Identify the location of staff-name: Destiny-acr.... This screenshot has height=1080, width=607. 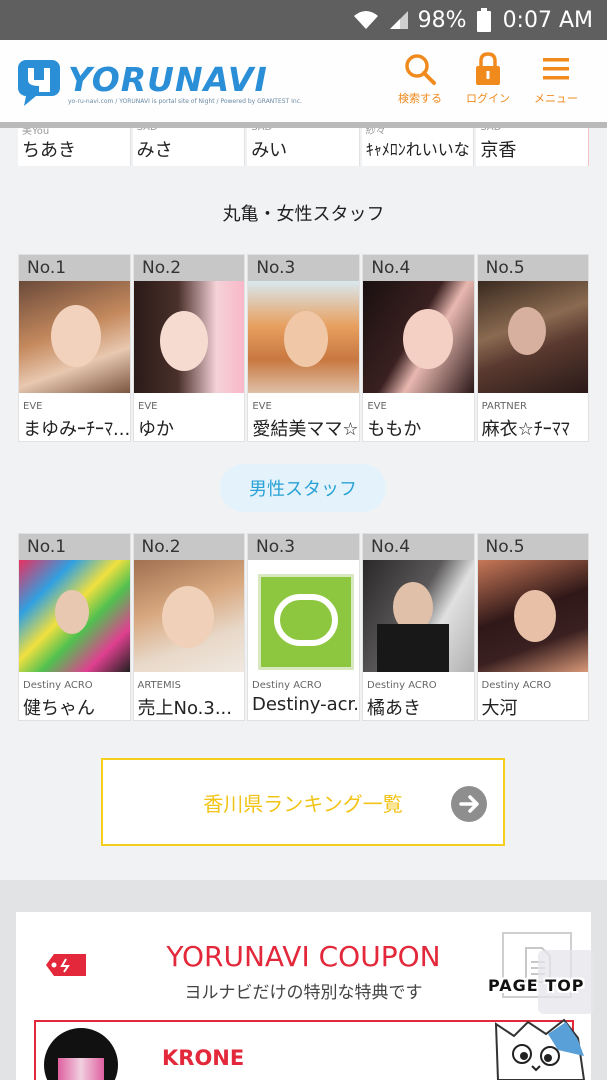
(305, 704).